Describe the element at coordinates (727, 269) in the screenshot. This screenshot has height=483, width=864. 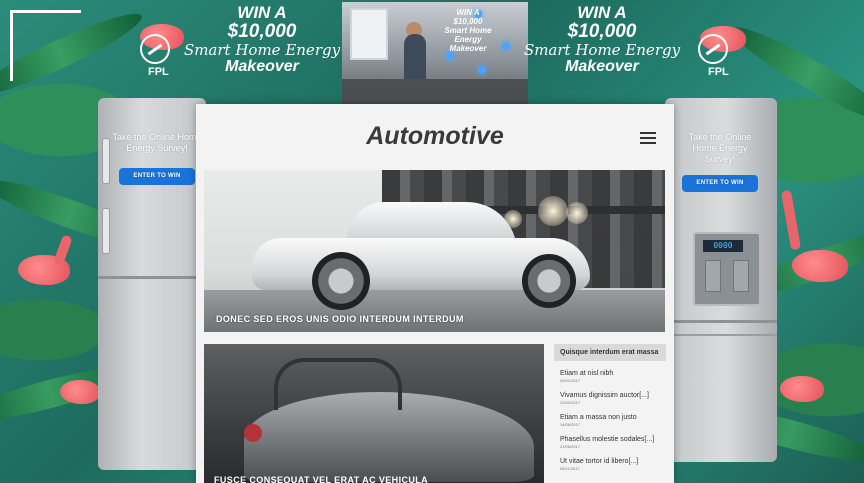
I see `water-dispenser: 0000` at that location.